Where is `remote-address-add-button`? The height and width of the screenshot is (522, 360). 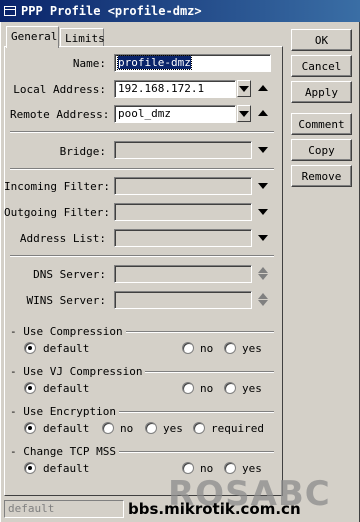 remote-address-add-button is located at coordinates (263, 113).